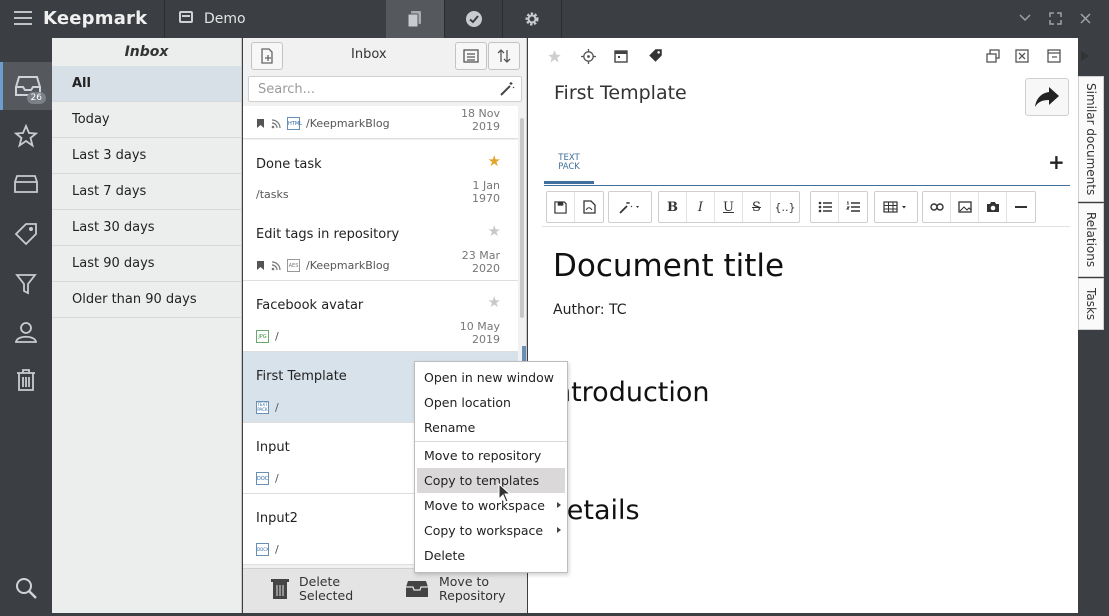 The width and height of the screenshot is (1109, 616). What do you see at coordinates (26, 380) in the screenshot?
I see `nav-trash` at bounding box center [26, 380].